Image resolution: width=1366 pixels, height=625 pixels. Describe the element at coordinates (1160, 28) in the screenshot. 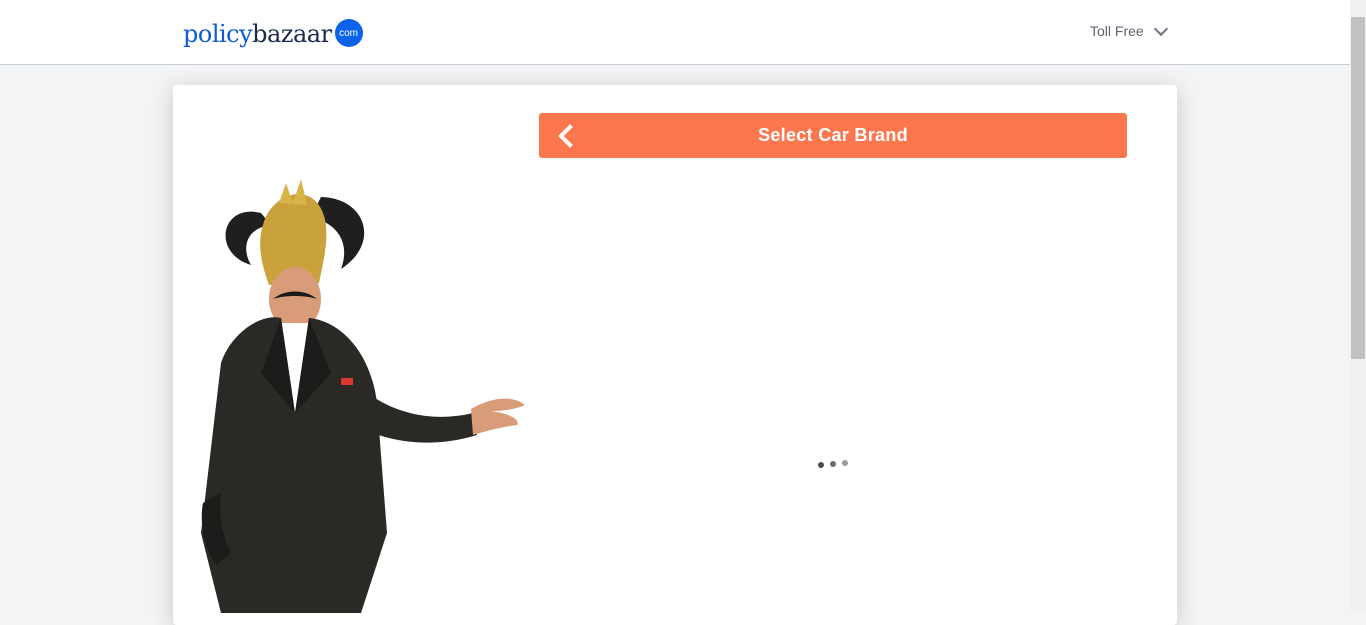

I see `chevron-down-icon` at that location.